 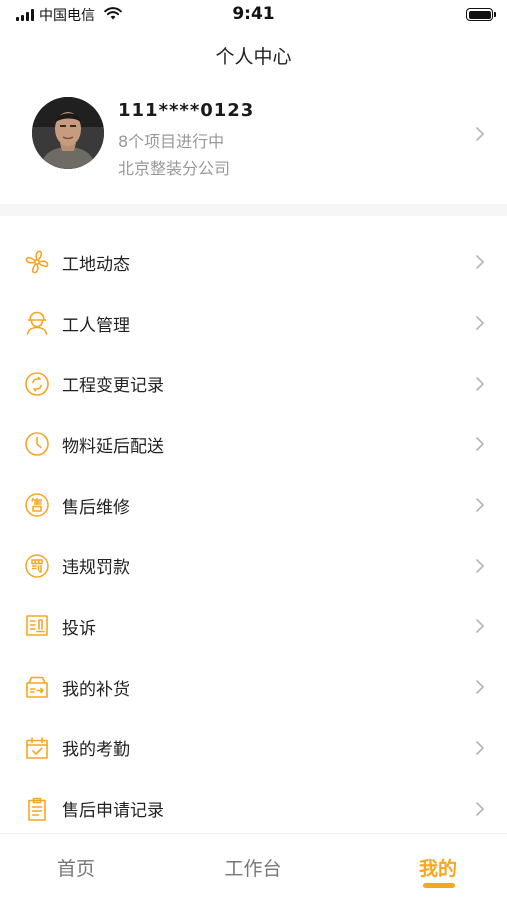 What do you see at coordinates (113, 386) in the screenshot?
I see `menu-item-label: 工程变更记录` at bounding box center [113, 386].